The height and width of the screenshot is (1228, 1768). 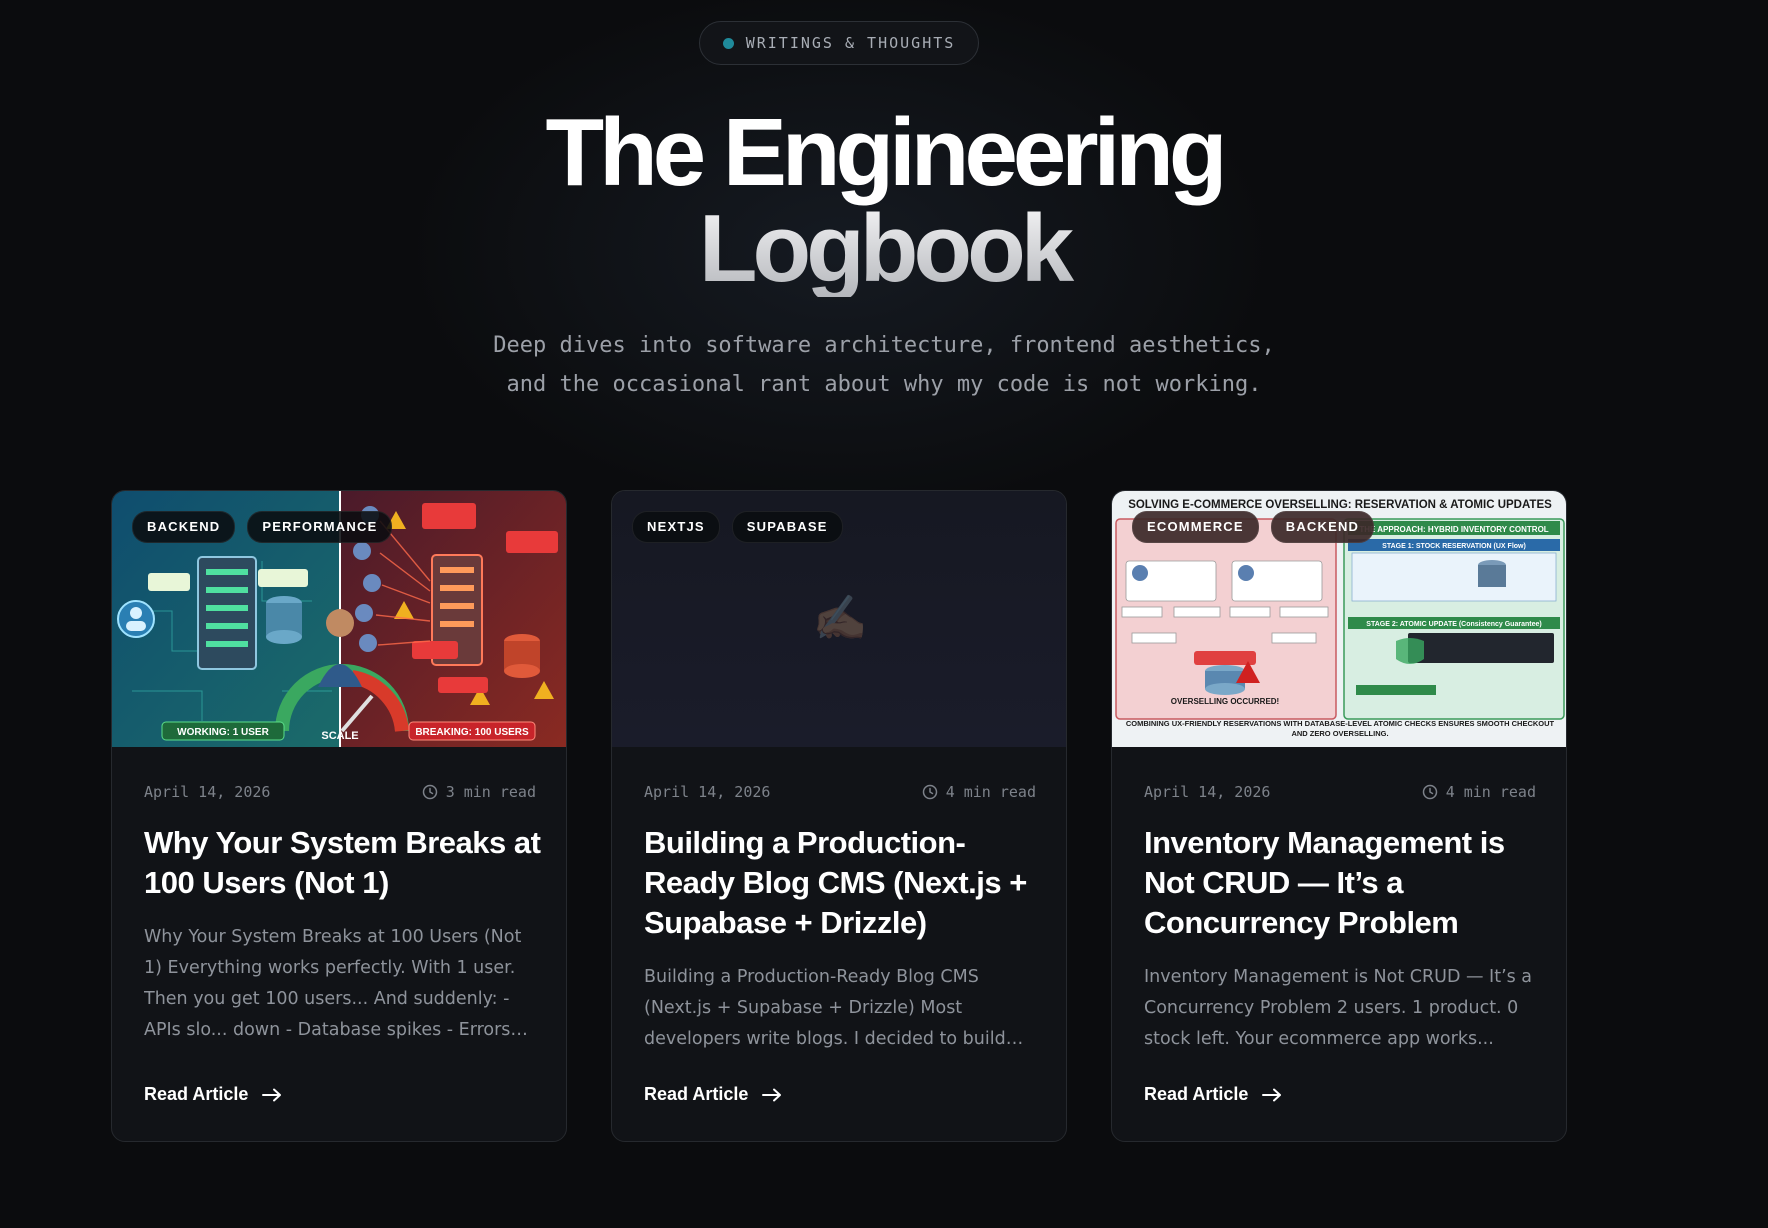 I want to click on thumb-scale-label: SCALE, so click(x=339, y=736).